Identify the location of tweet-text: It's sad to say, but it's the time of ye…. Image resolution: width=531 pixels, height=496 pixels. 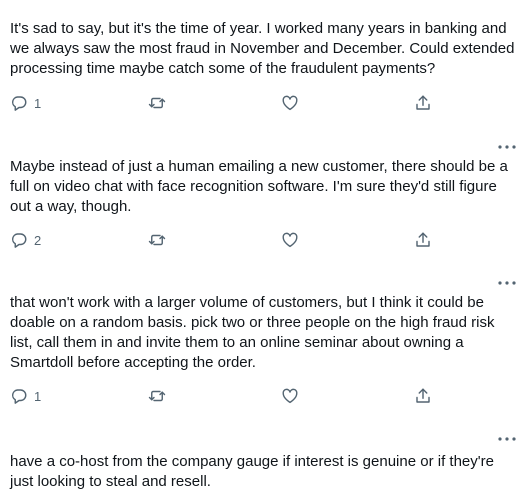
(262, 48).